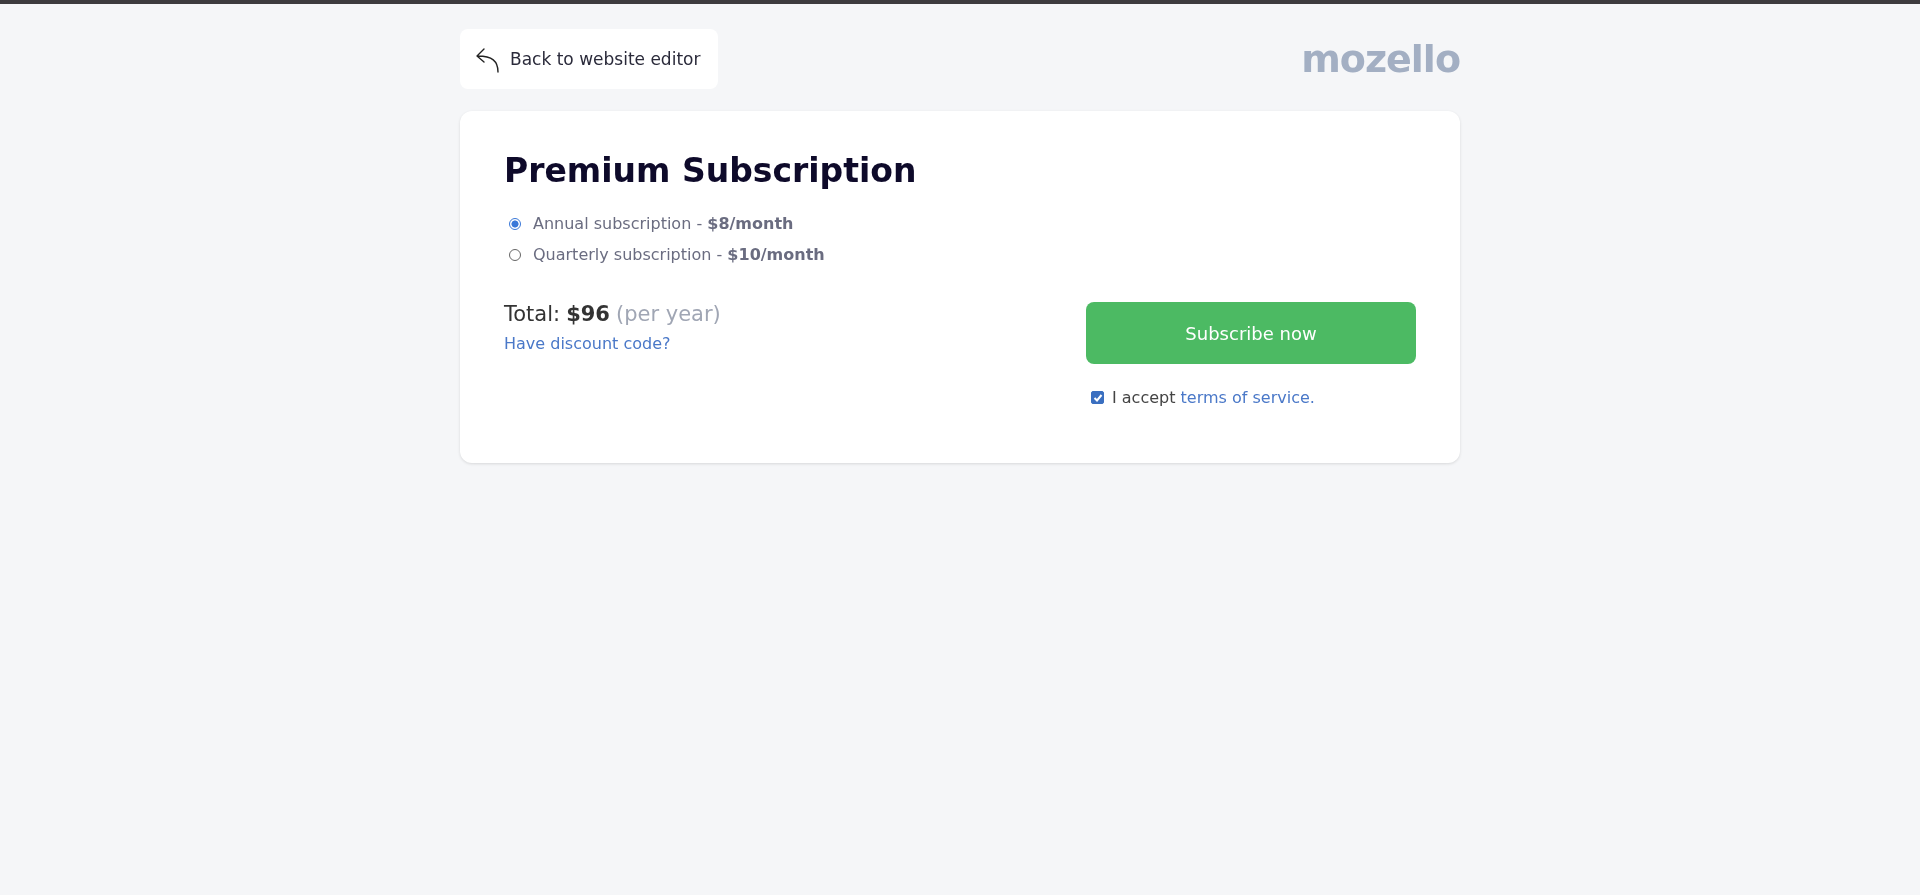  I want to click on card-title: Premium Subscription, so click(711, 170).